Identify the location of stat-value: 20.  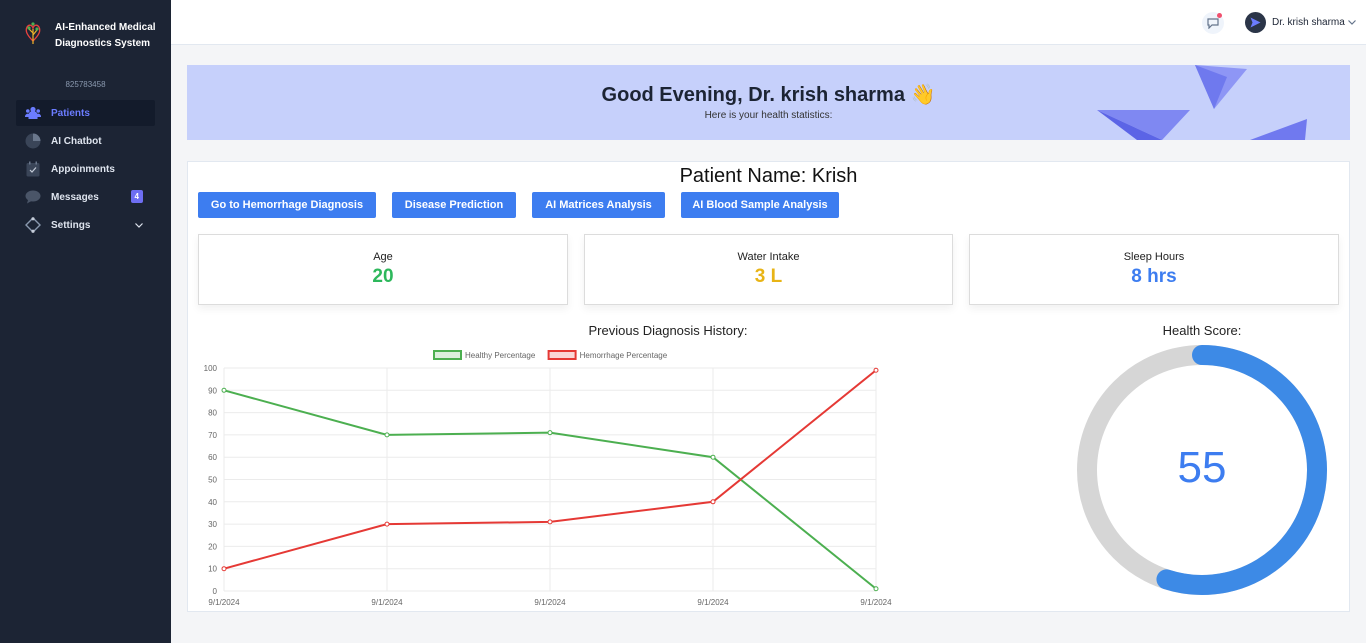
(383, 276).